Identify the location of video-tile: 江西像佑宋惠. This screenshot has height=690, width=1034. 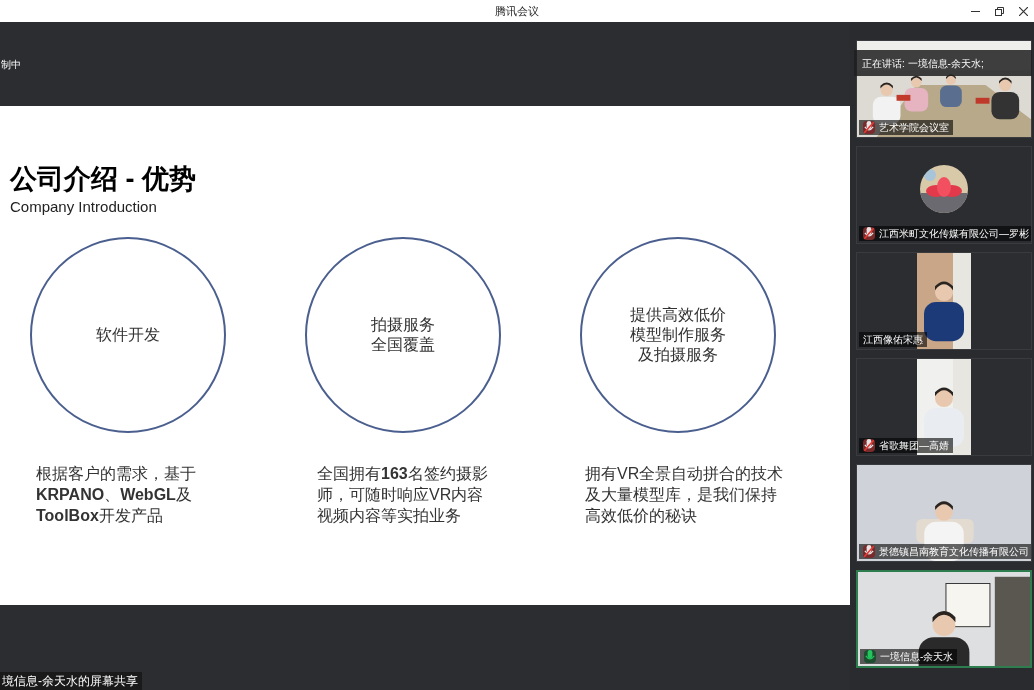
(944, 301).